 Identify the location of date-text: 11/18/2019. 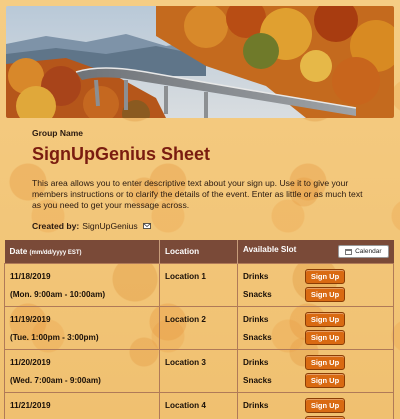
(30, 276).